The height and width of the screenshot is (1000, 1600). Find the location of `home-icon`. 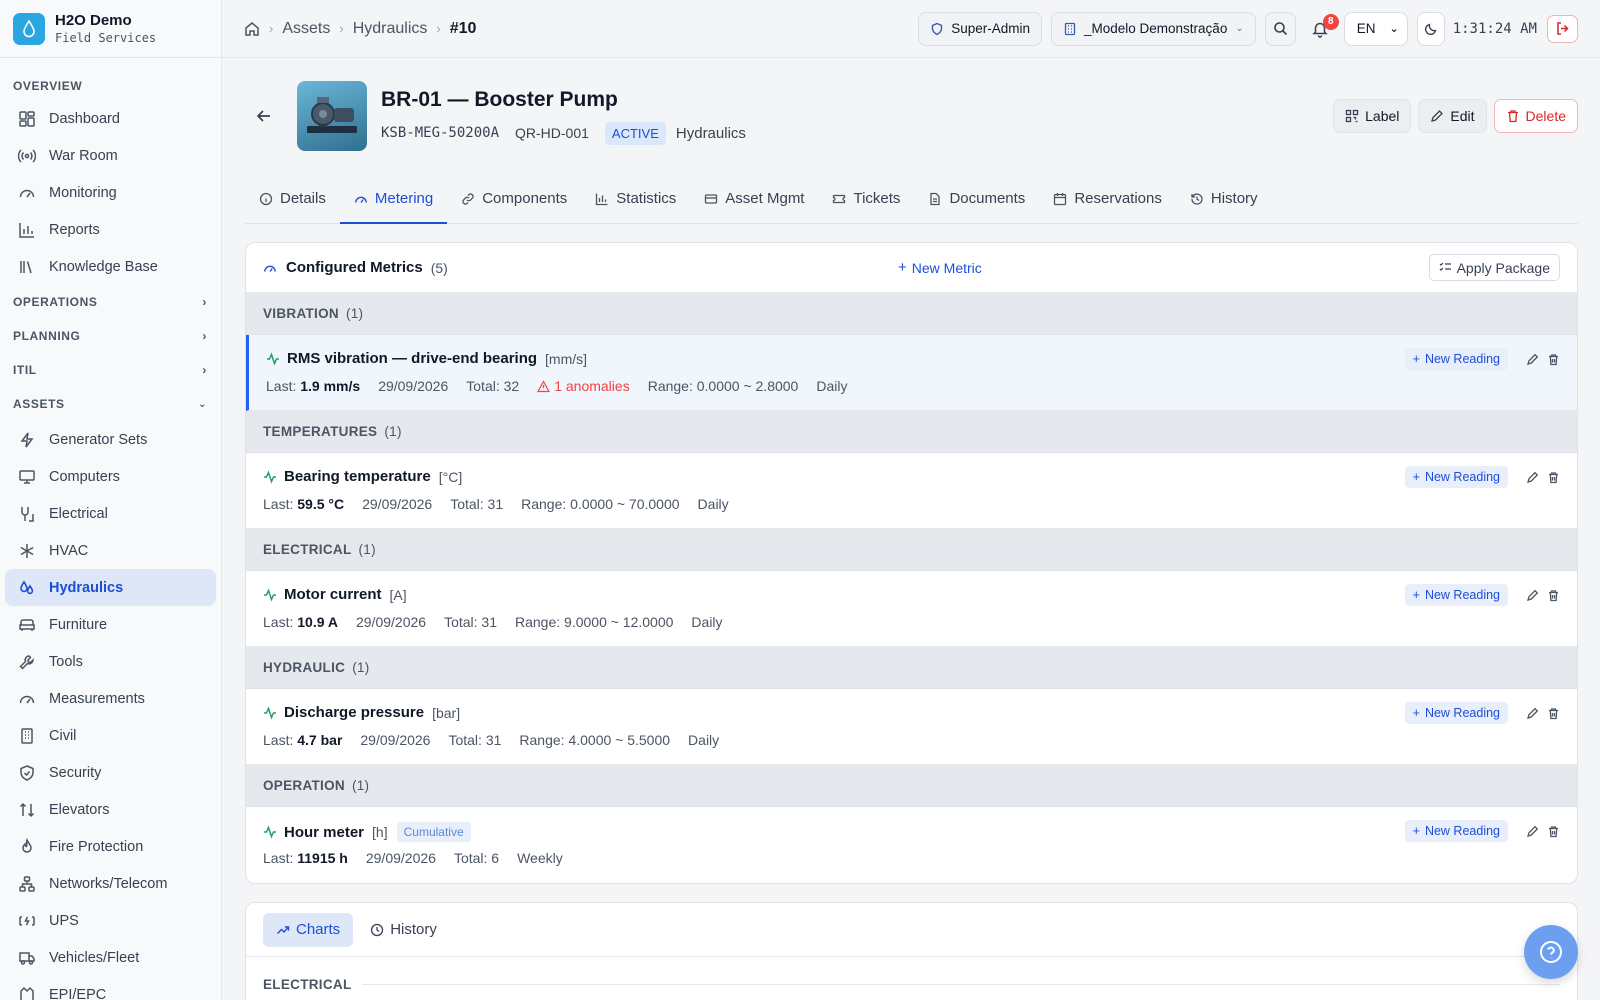

home-icon is located at coordinates (252, 29).